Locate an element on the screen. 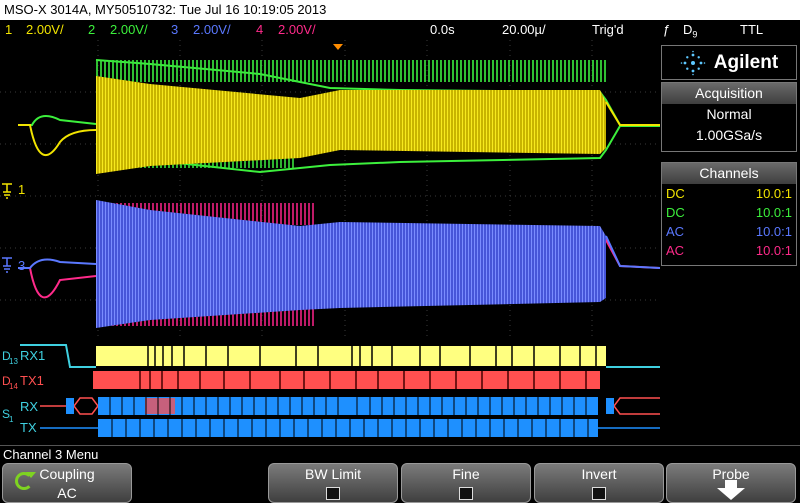 This screenshot has height=503, width=800. channel-4-coupling: AC is located at coordinates (675, 250).